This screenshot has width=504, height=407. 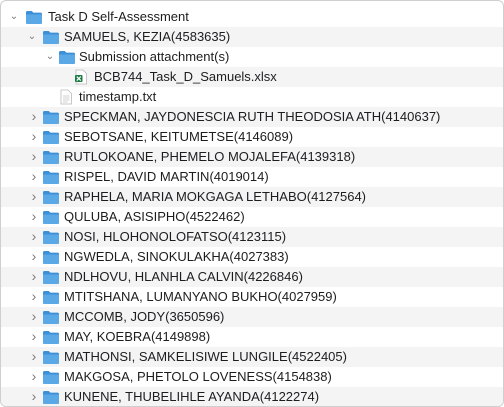 I want to click on tree-row-label: MTITSHANA, LUMANYANO BUKHO(4027959), so click(x=200, y=296).